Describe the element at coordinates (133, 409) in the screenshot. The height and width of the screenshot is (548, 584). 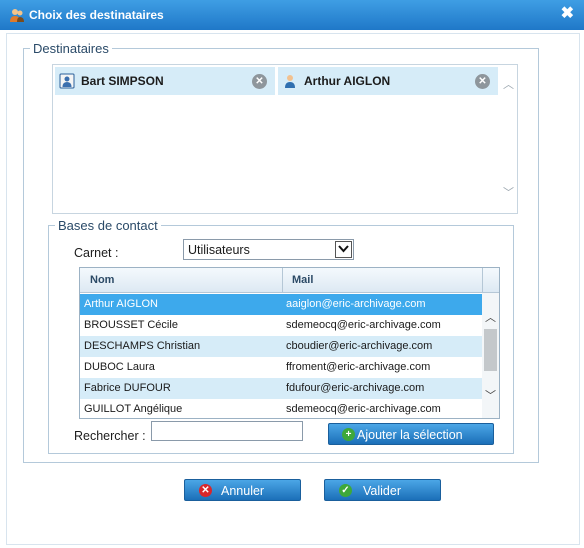
I see `cell-nom: GUILLOT Angélique` at that location.